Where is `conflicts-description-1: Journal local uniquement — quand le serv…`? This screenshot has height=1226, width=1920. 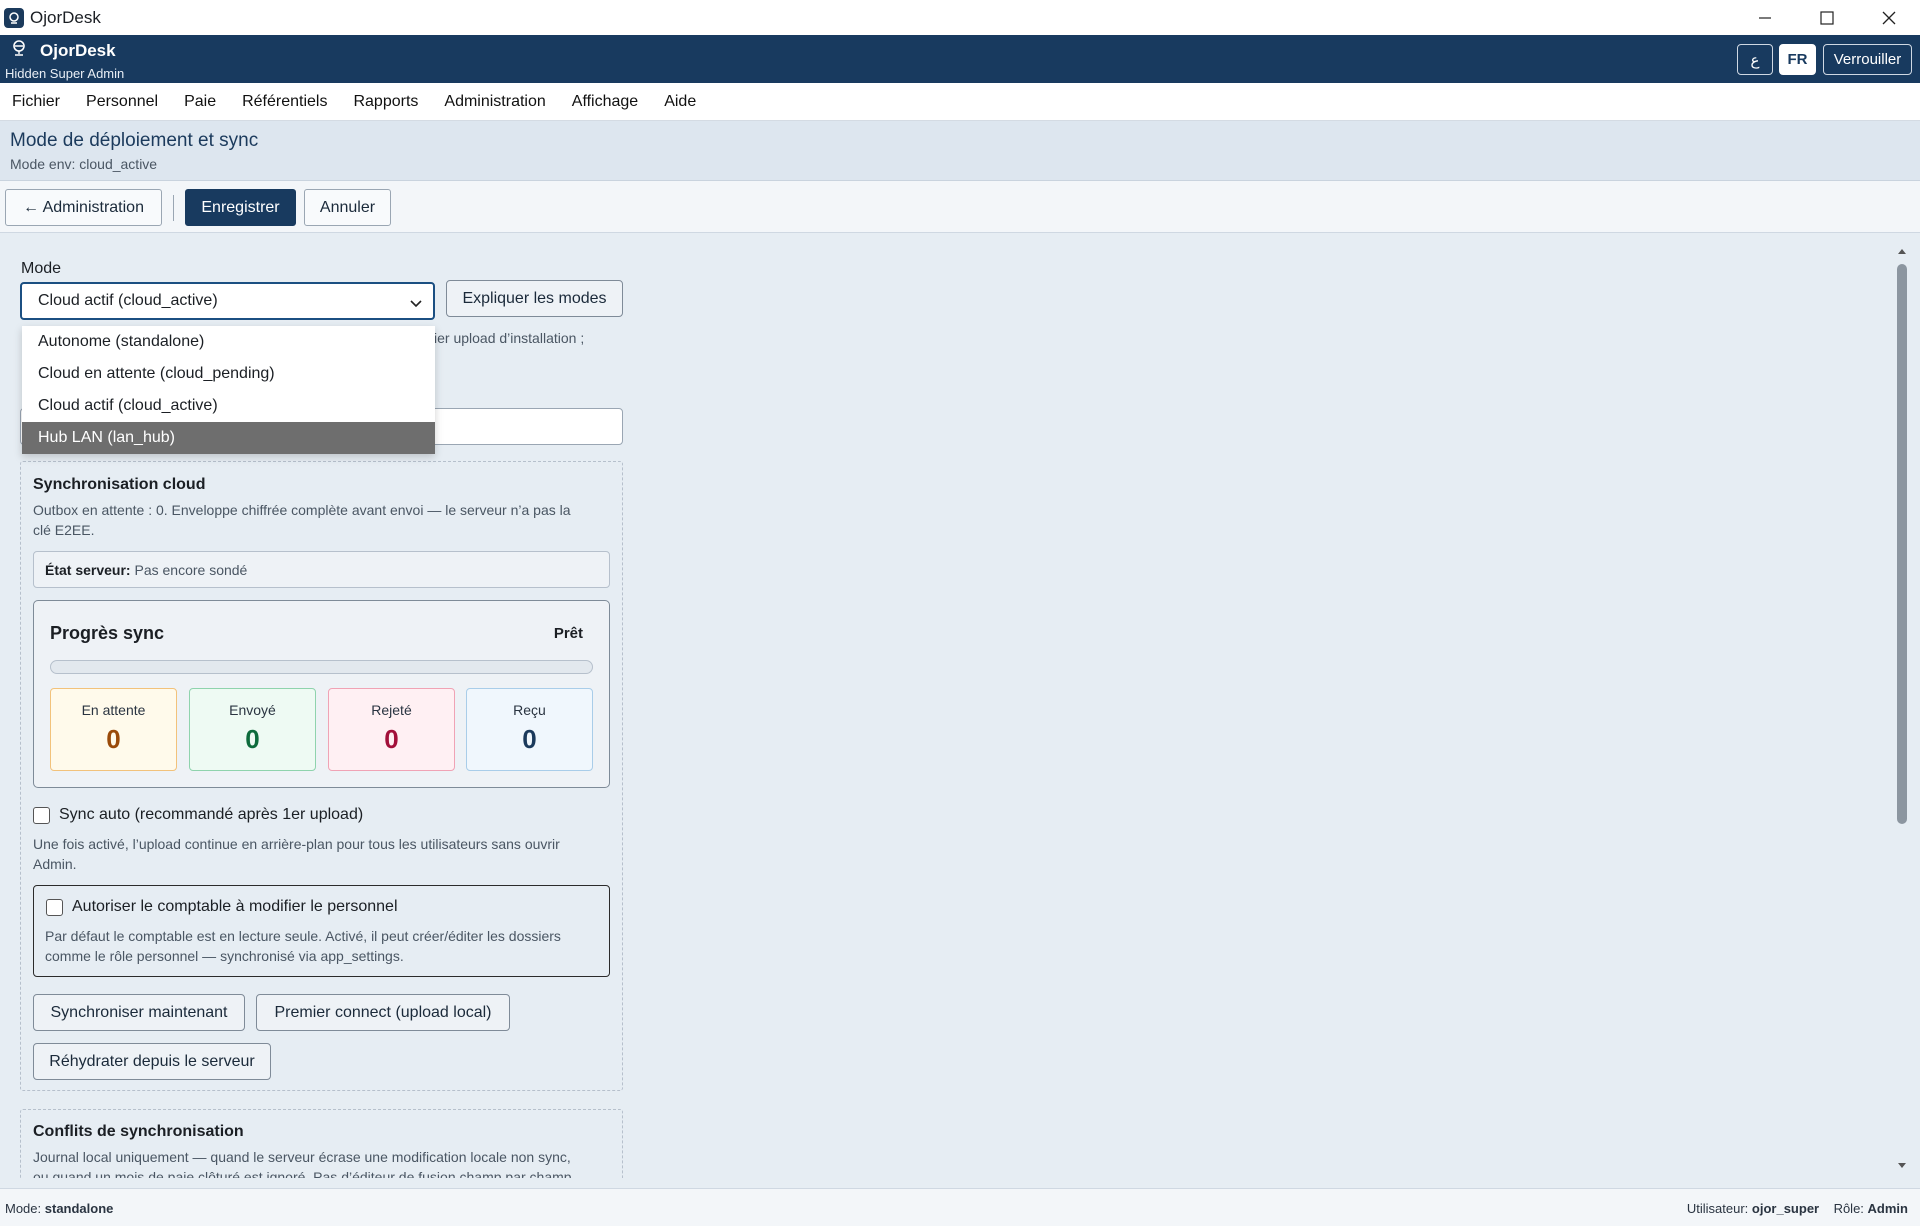 conflicts-description-1: Journal local uniquement — quand le serv… is located at coordinates (302, 1157).